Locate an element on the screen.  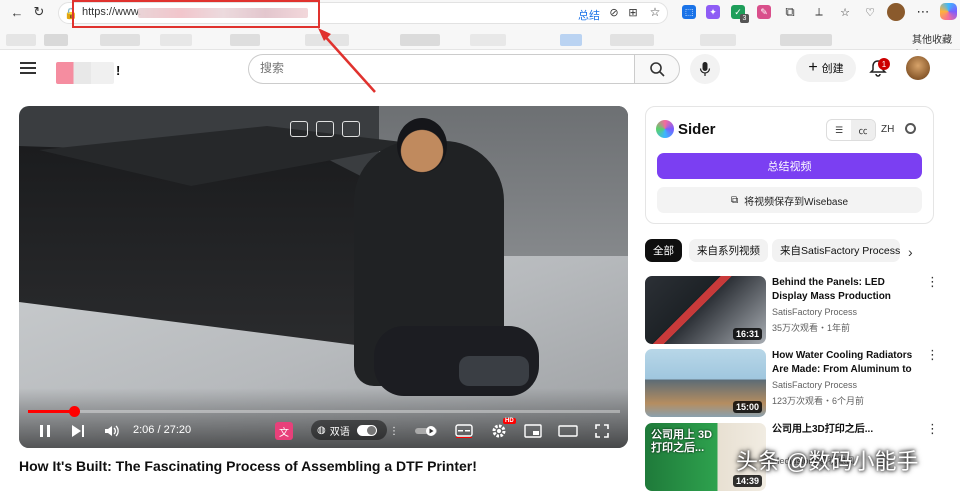
screenshot-icon is located at coordinates (299, 129).